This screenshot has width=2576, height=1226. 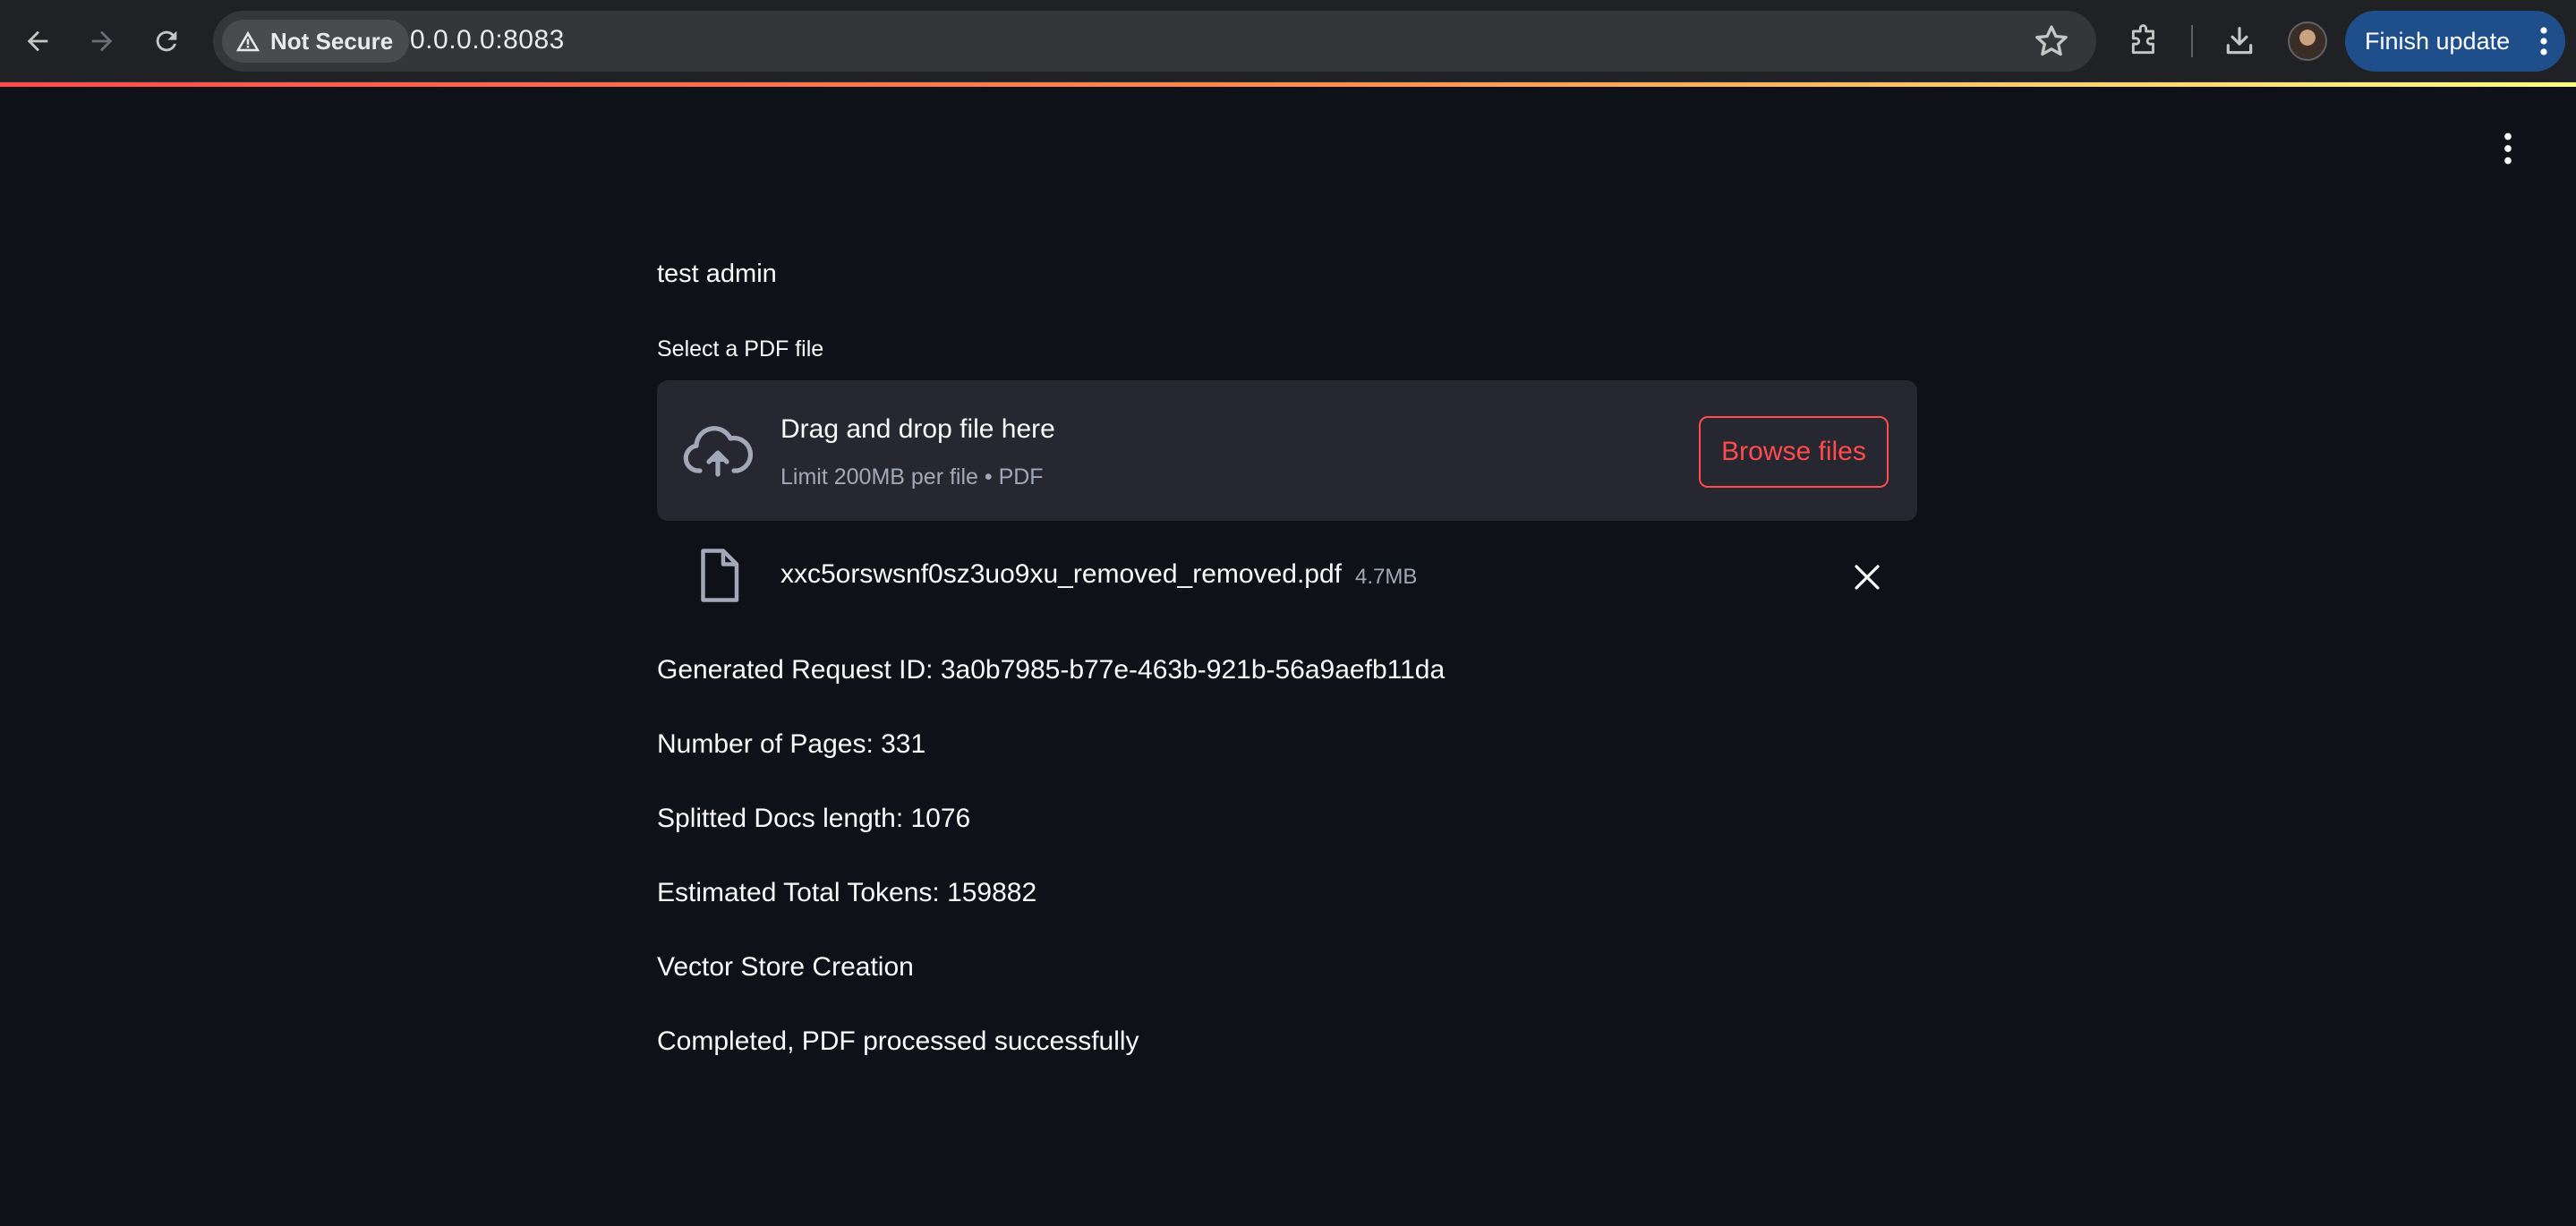 I want to click on vertical-dots-icon, so click(x=2508, y=148).